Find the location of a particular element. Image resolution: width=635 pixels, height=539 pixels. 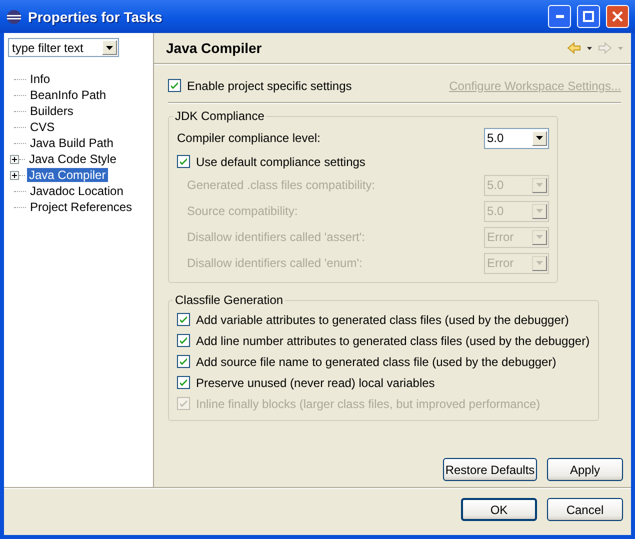

field-label: Disallow identifiers called 'enum': is located at coordinates (274, 263).